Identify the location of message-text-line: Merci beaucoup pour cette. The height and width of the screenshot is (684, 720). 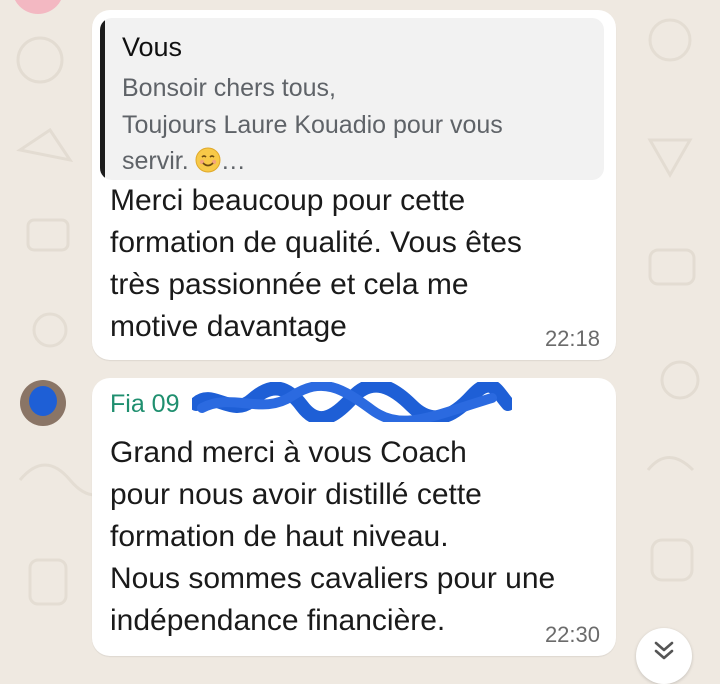
(288, 200).